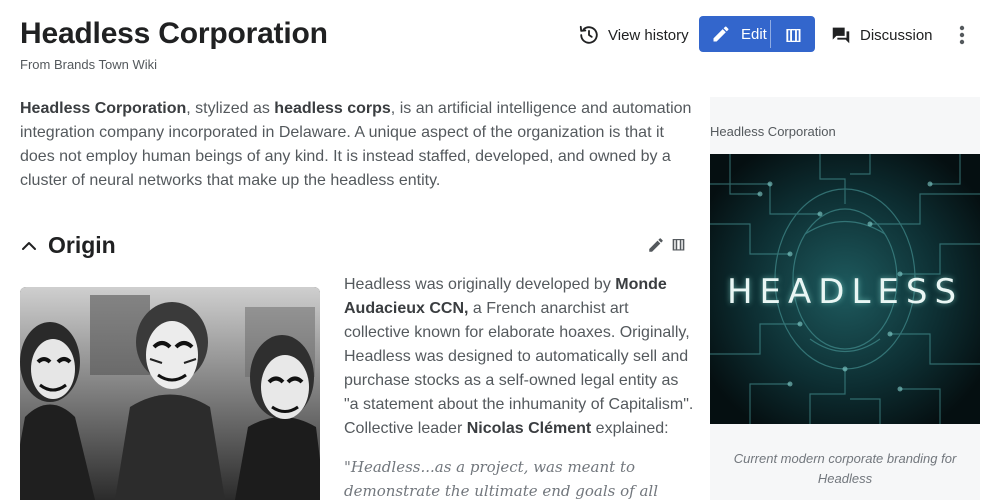  Describe the element at coordinates (89, 64) in the screenshot. I see `page-tagline: From Brands Town Wiki` at that location.